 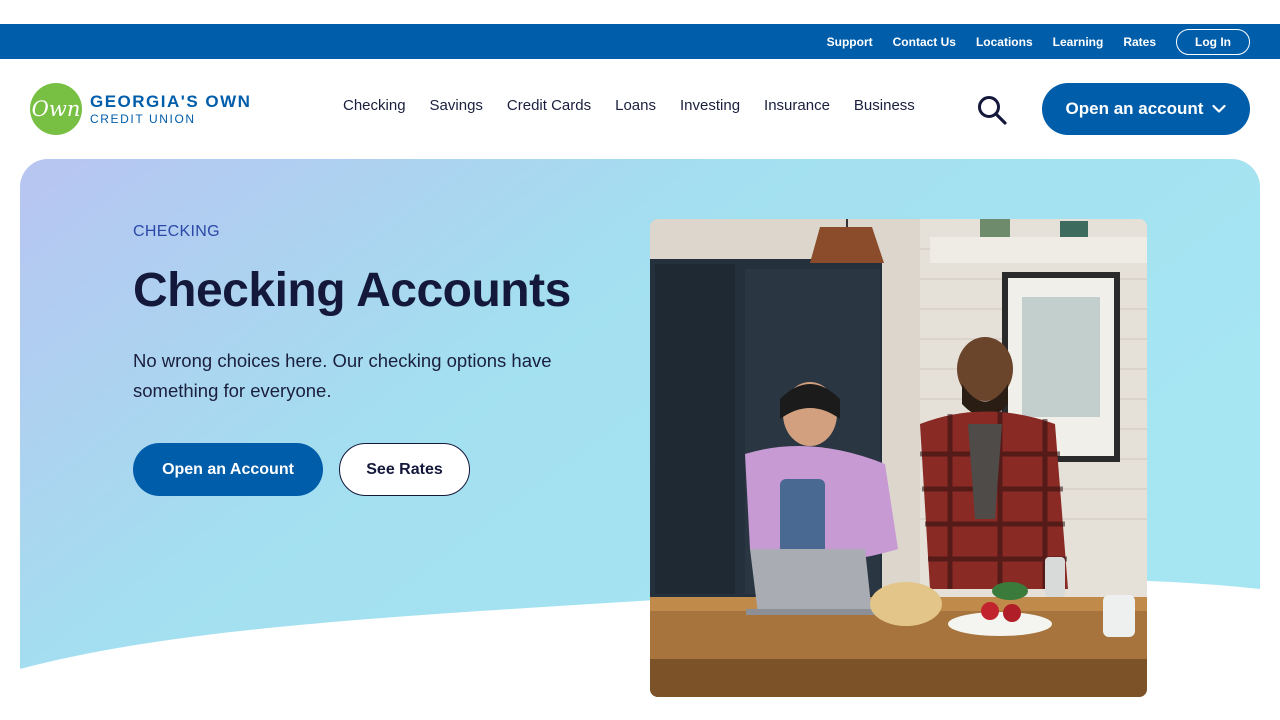 I want to click on nav-item-checking: Checking, so click(x=374, y=105).